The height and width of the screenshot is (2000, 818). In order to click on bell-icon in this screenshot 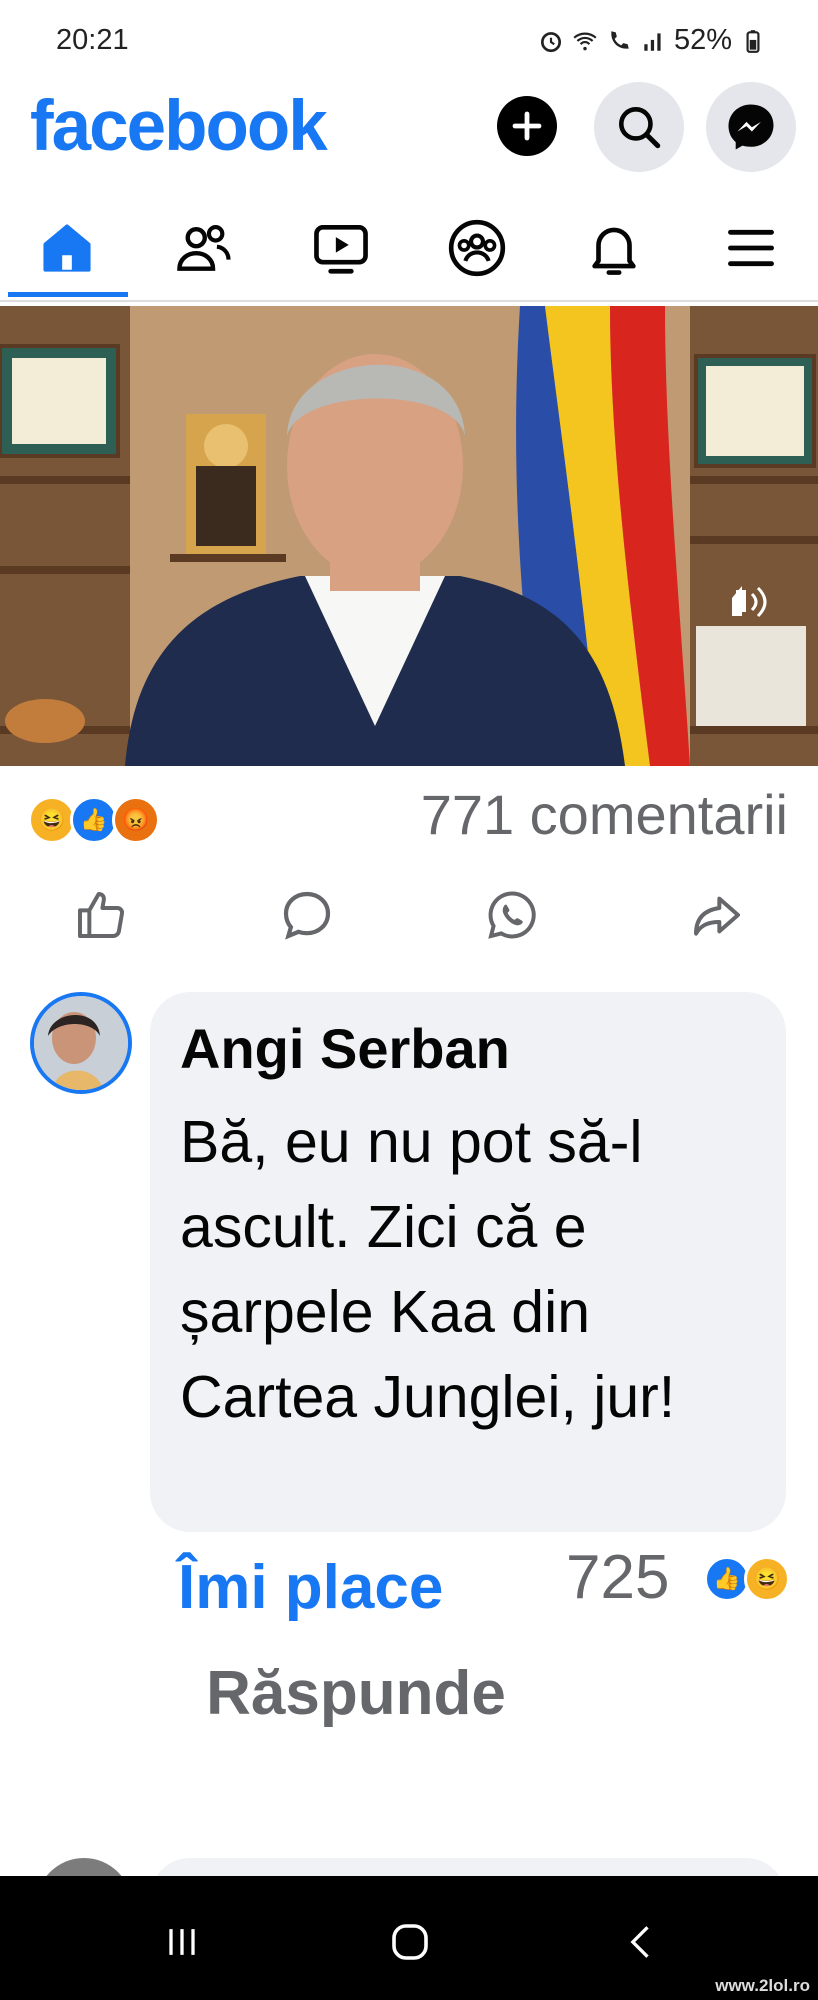, I will do `click(614, 251)`.